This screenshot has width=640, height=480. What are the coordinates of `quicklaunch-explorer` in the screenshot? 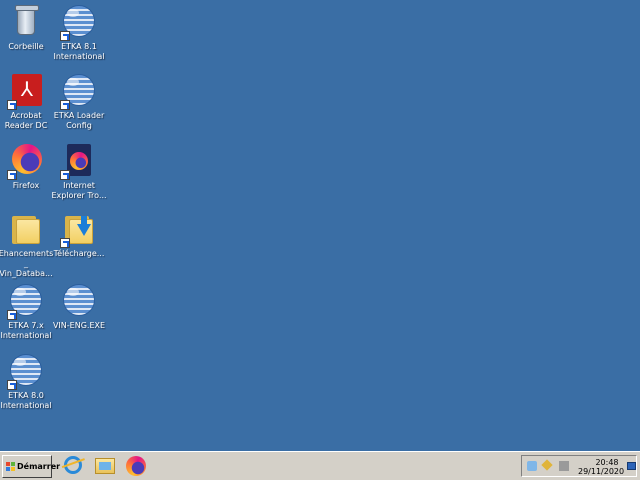 It's located at (105, 466).